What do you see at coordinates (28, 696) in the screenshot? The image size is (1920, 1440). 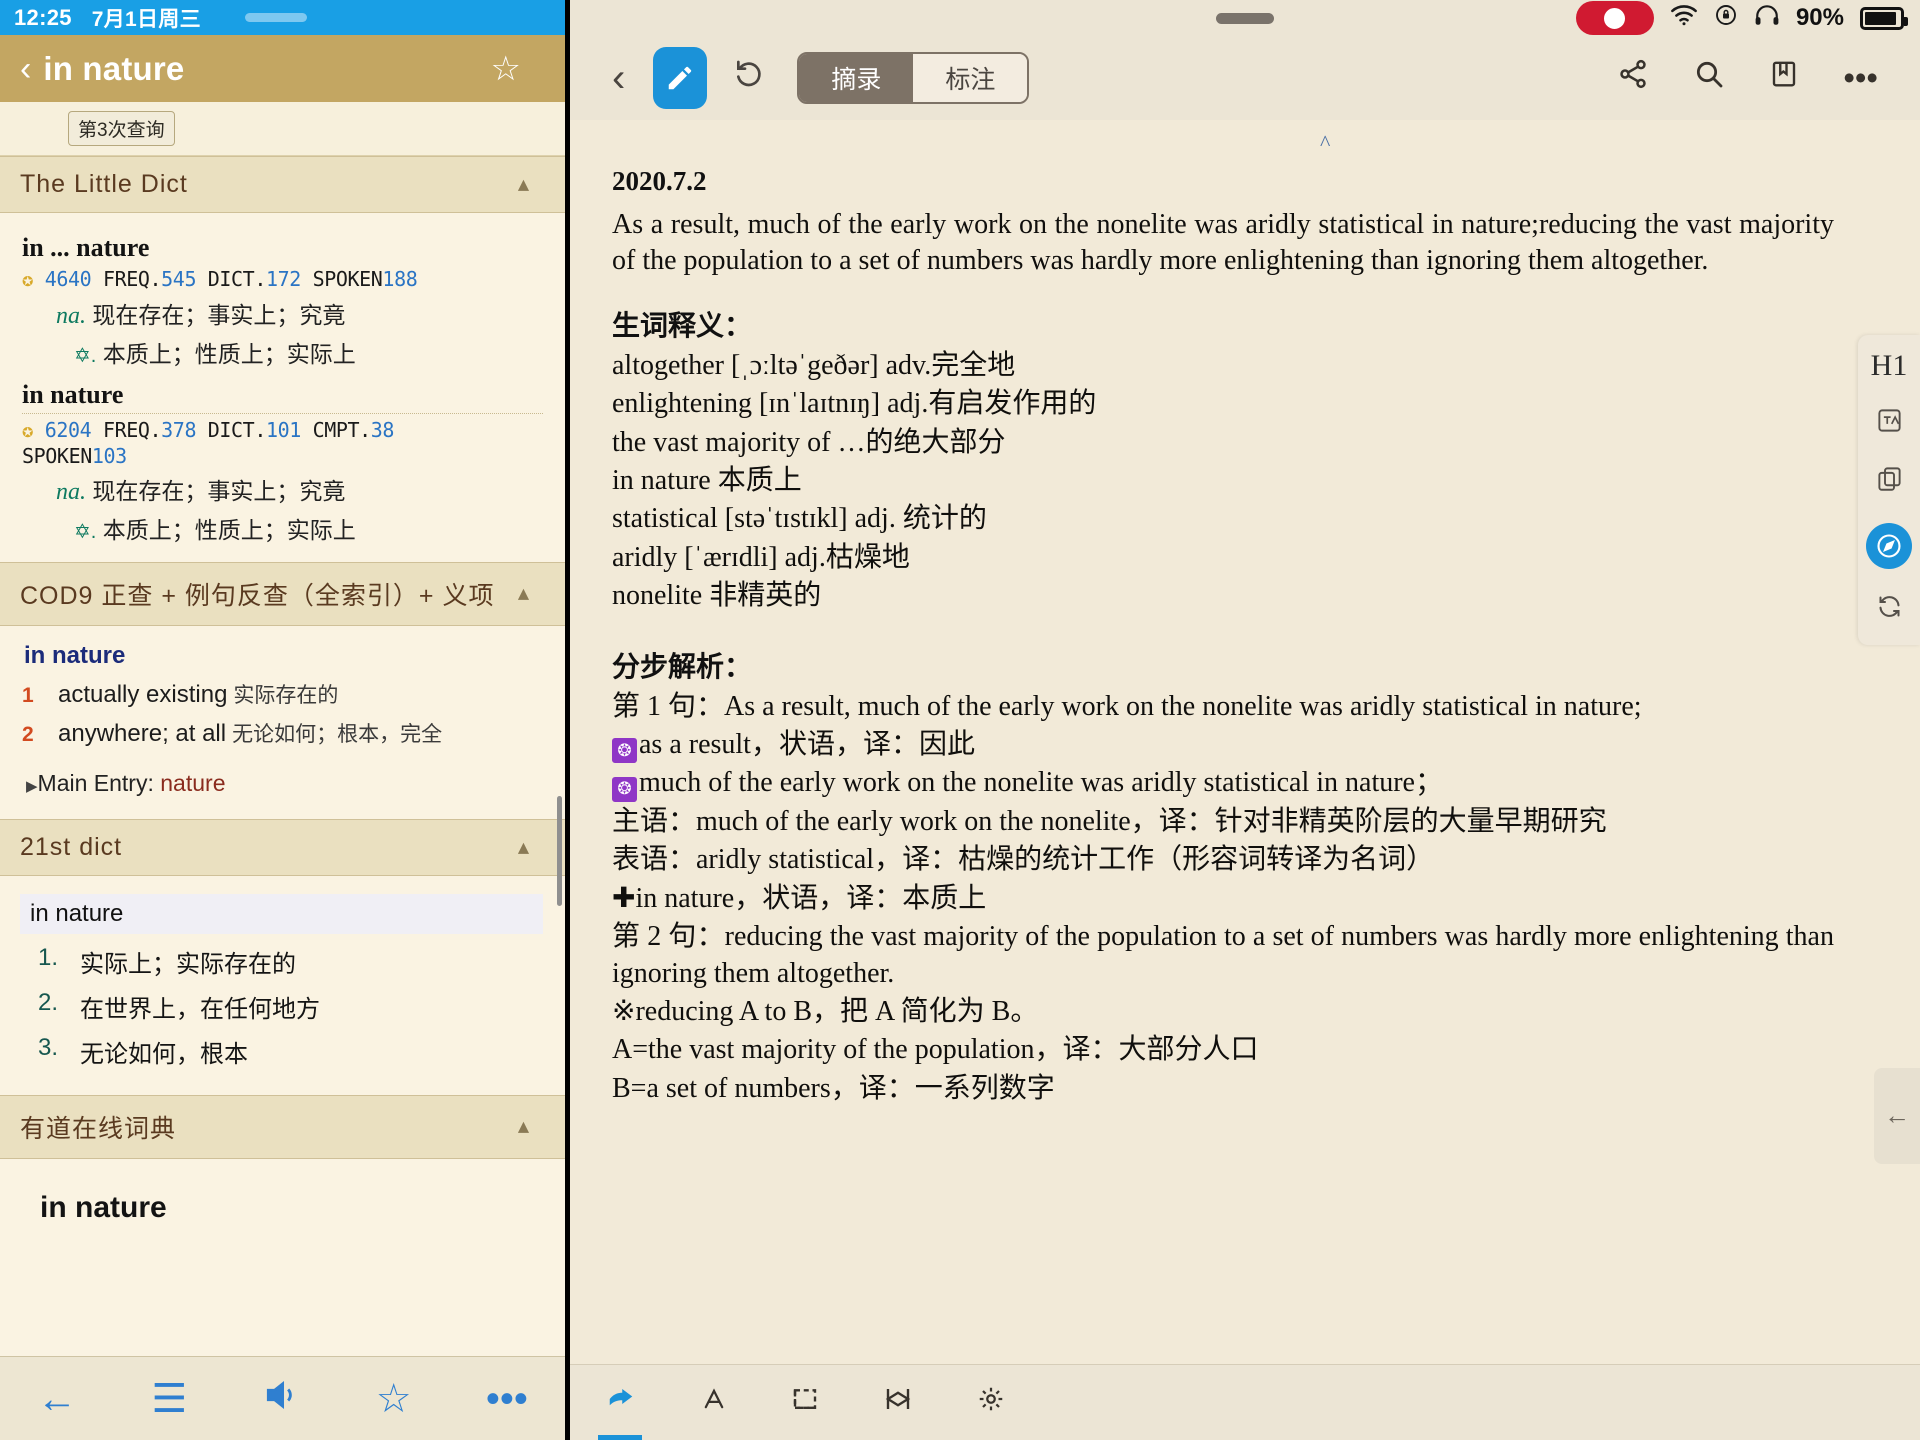 I see `item-number: 1` at bounding box center [28, 696].